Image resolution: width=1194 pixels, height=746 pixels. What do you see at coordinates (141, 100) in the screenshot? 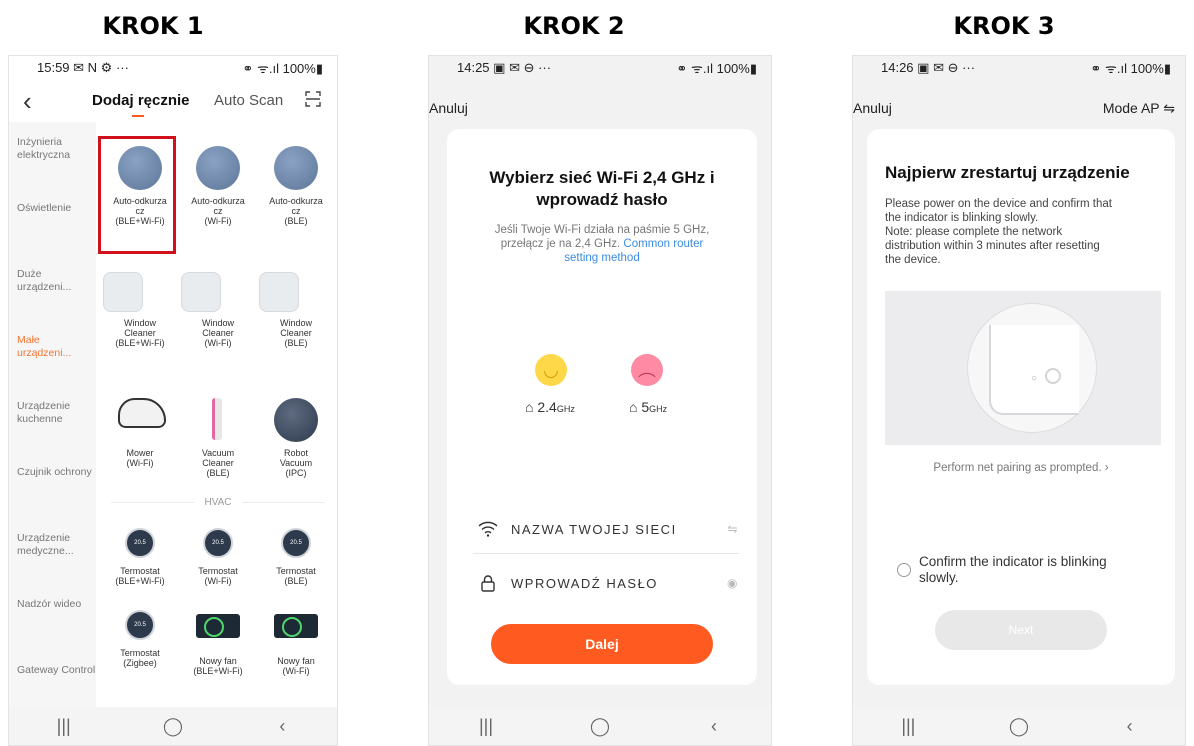
I see `tab-manual-add: Dodaj ręcznie` at bounding box center [141, 100].